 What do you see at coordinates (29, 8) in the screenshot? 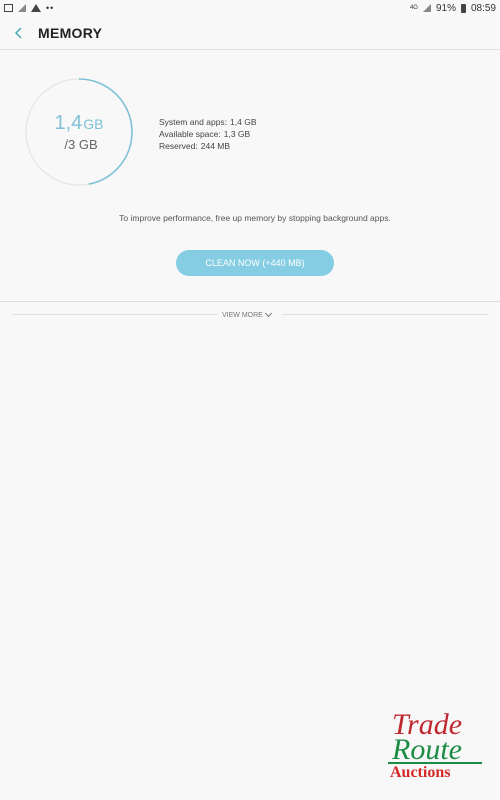
I see `status-left: ••` at bounding box center [29, 8].